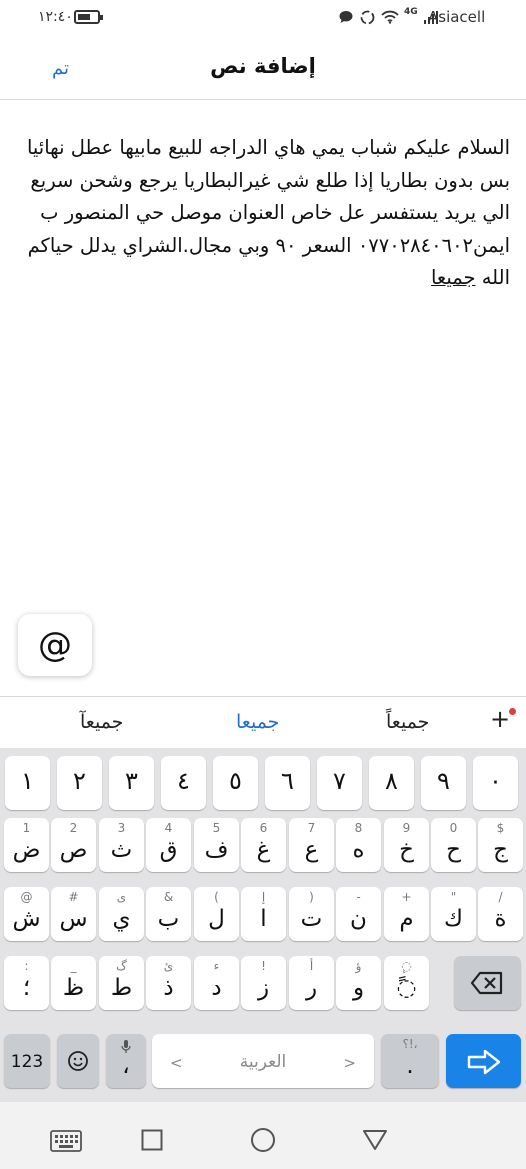 This screenshot has width=526, height=1169. I want to click on key: 6غ, so click(263, 845).